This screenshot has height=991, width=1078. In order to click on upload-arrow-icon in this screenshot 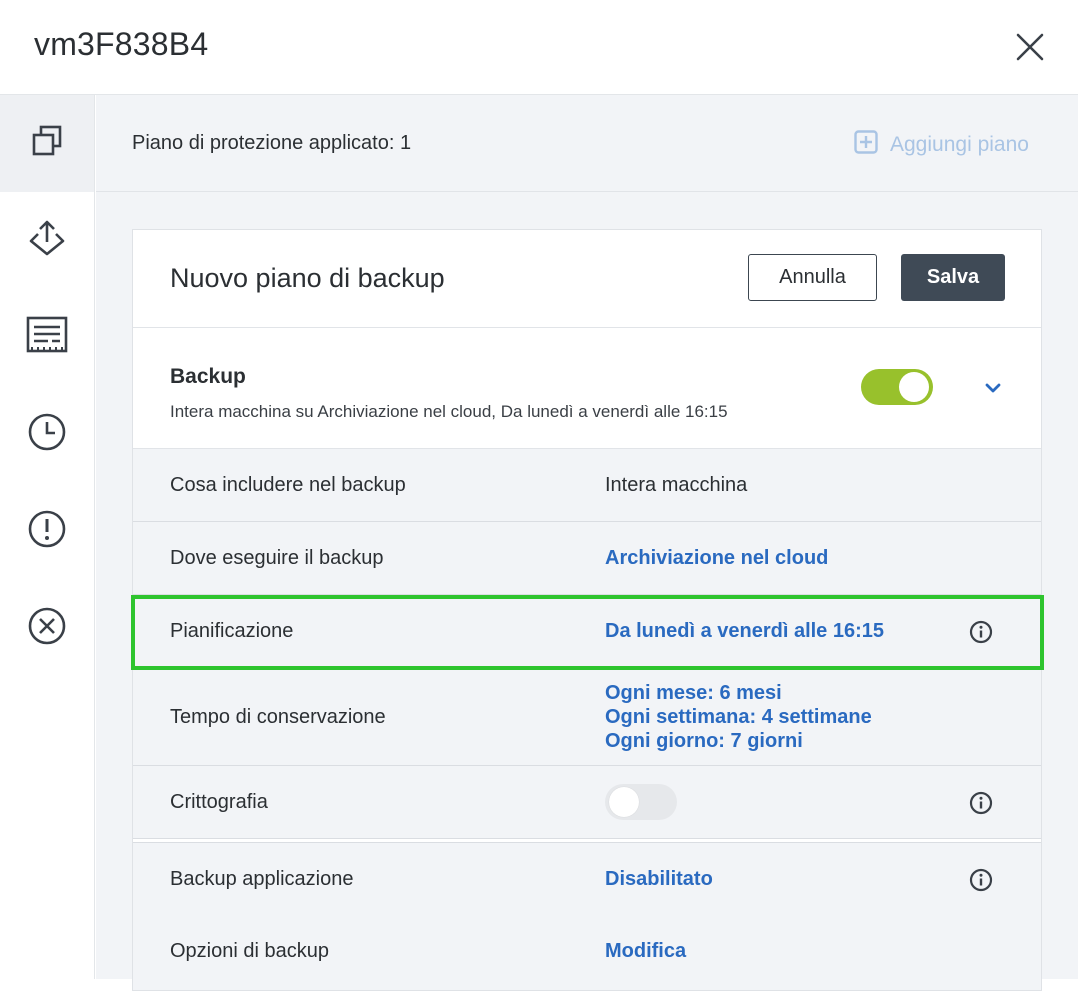, I will do `click(47, 240)`.